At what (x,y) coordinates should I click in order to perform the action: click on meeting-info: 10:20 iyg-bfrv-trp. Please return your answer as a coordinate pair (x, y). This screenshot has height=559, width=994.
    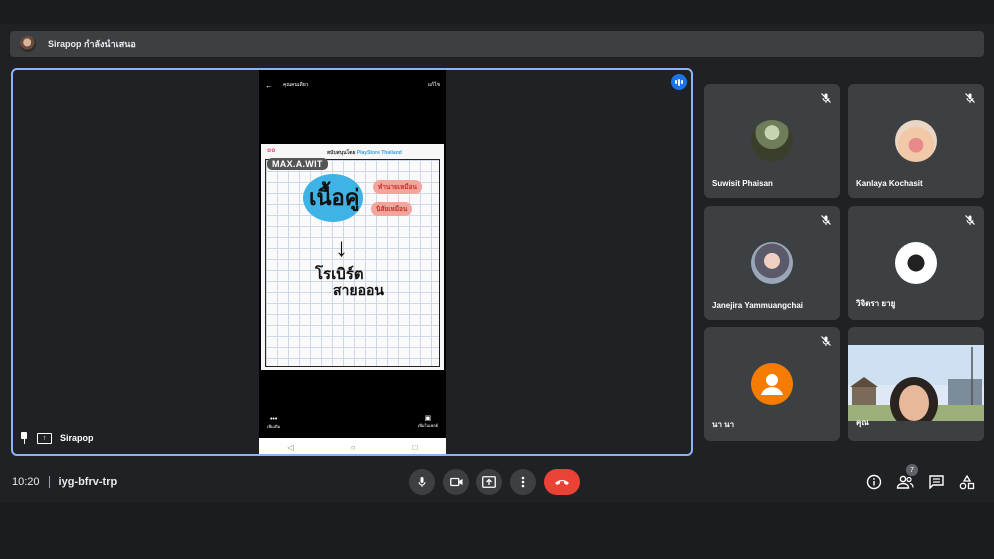
    Looking at the image, I should click on (64, 482).